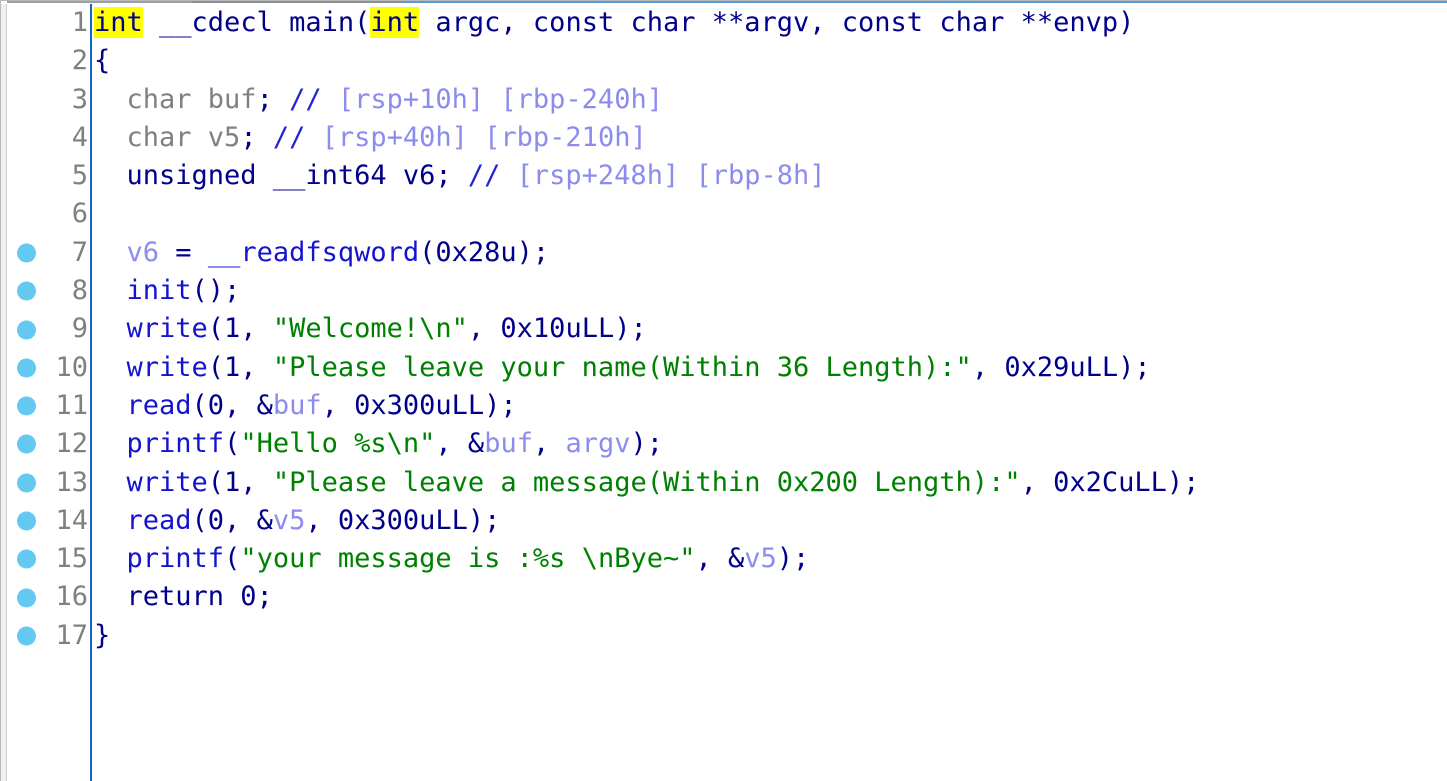 This screenshot has width=1447, height=781. I want to click on code-token: "your message is :%s \nBye~", so click(468, 559).